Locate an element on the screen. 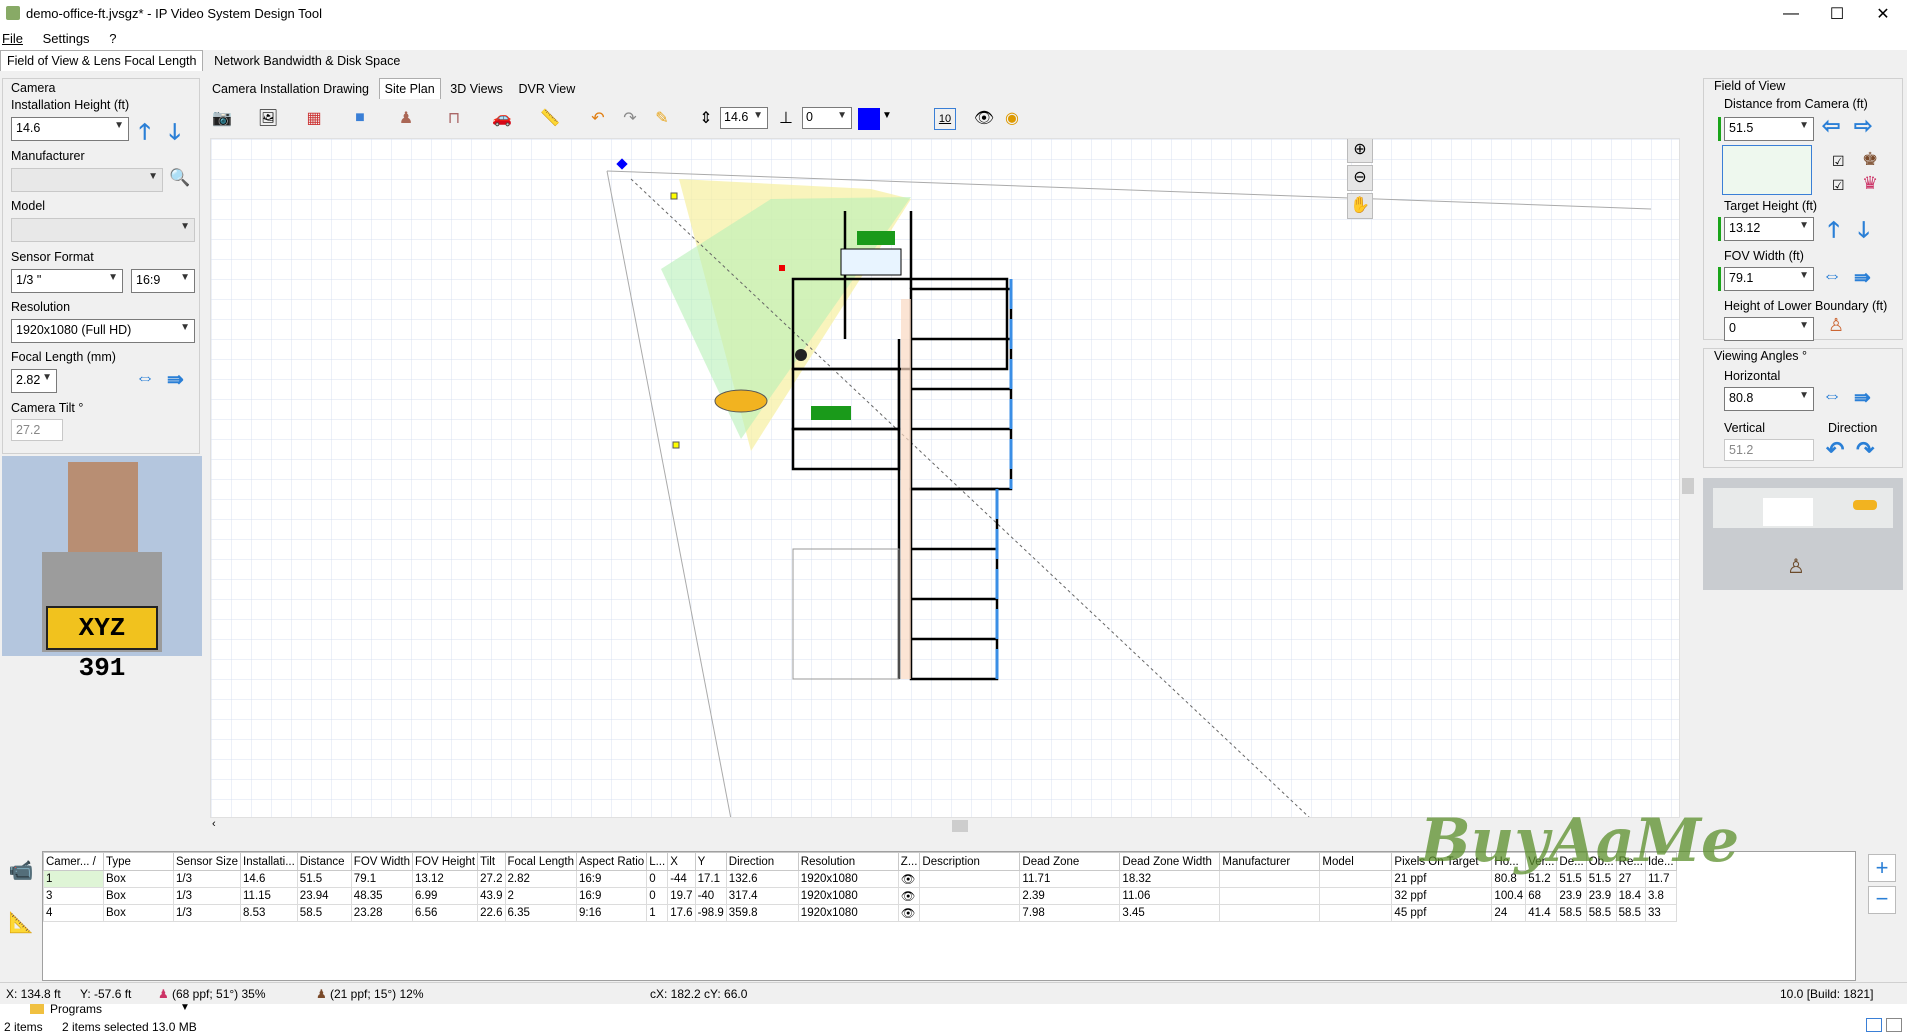  fov-width-combo: 79.1 ▼ is located at coordinates (1769, 279).